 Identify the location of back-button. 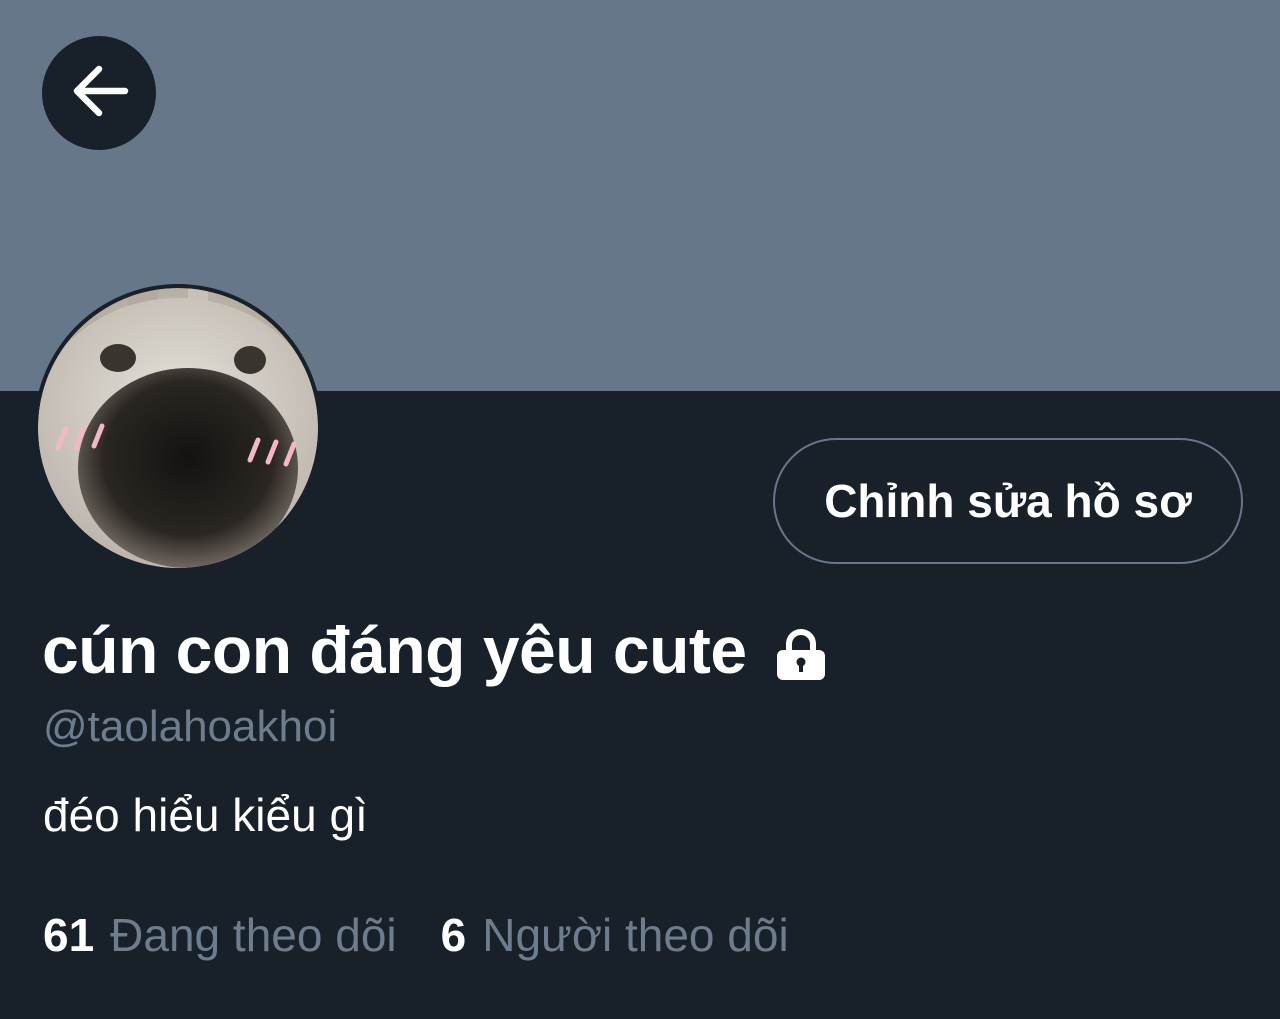
(99, 93).